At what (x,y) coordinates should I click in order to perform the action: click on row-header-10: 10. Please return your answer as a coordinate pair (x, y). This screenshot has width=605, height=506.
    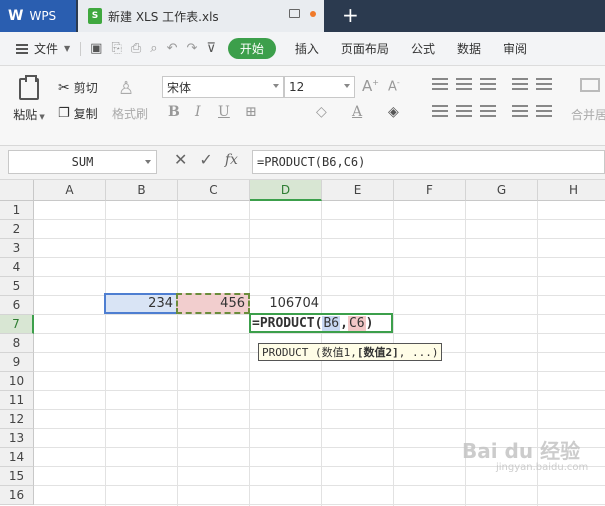
    Looking at the image, I should click on (17, 381).